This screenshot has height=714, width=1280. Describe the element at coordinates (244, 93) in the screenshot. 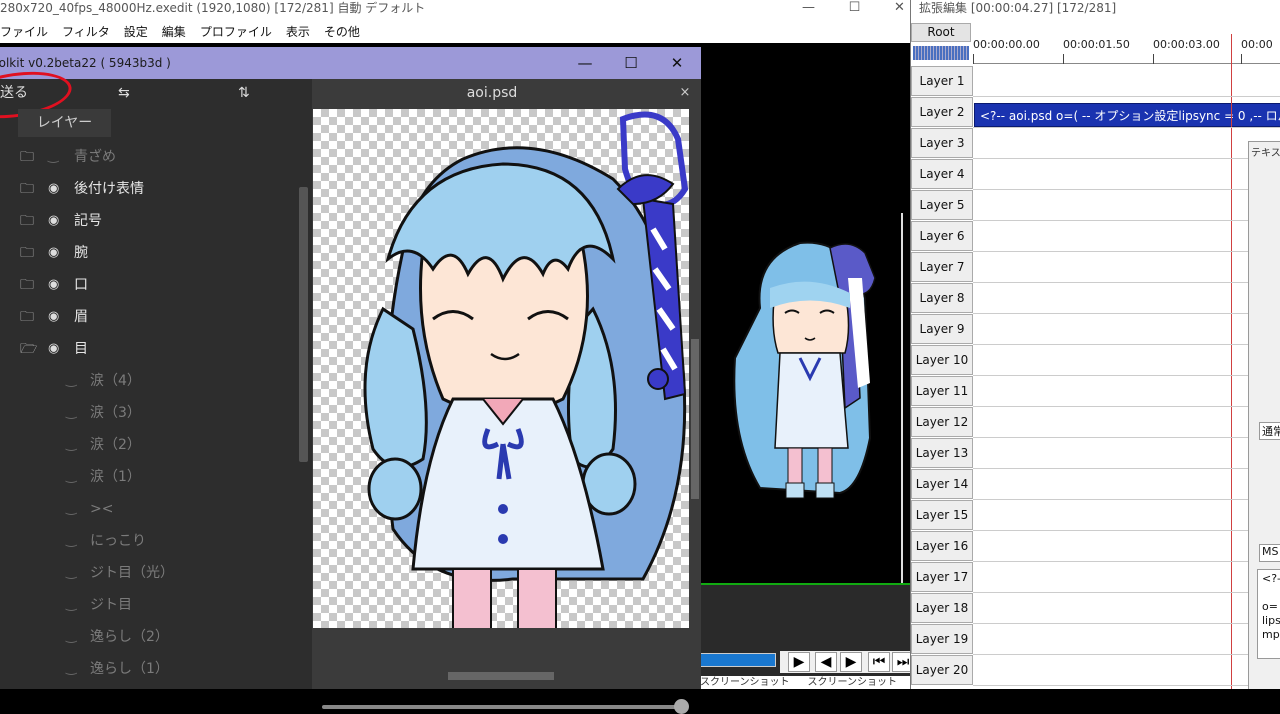

I see `swap-vertical-icon: ⇅` at that location.